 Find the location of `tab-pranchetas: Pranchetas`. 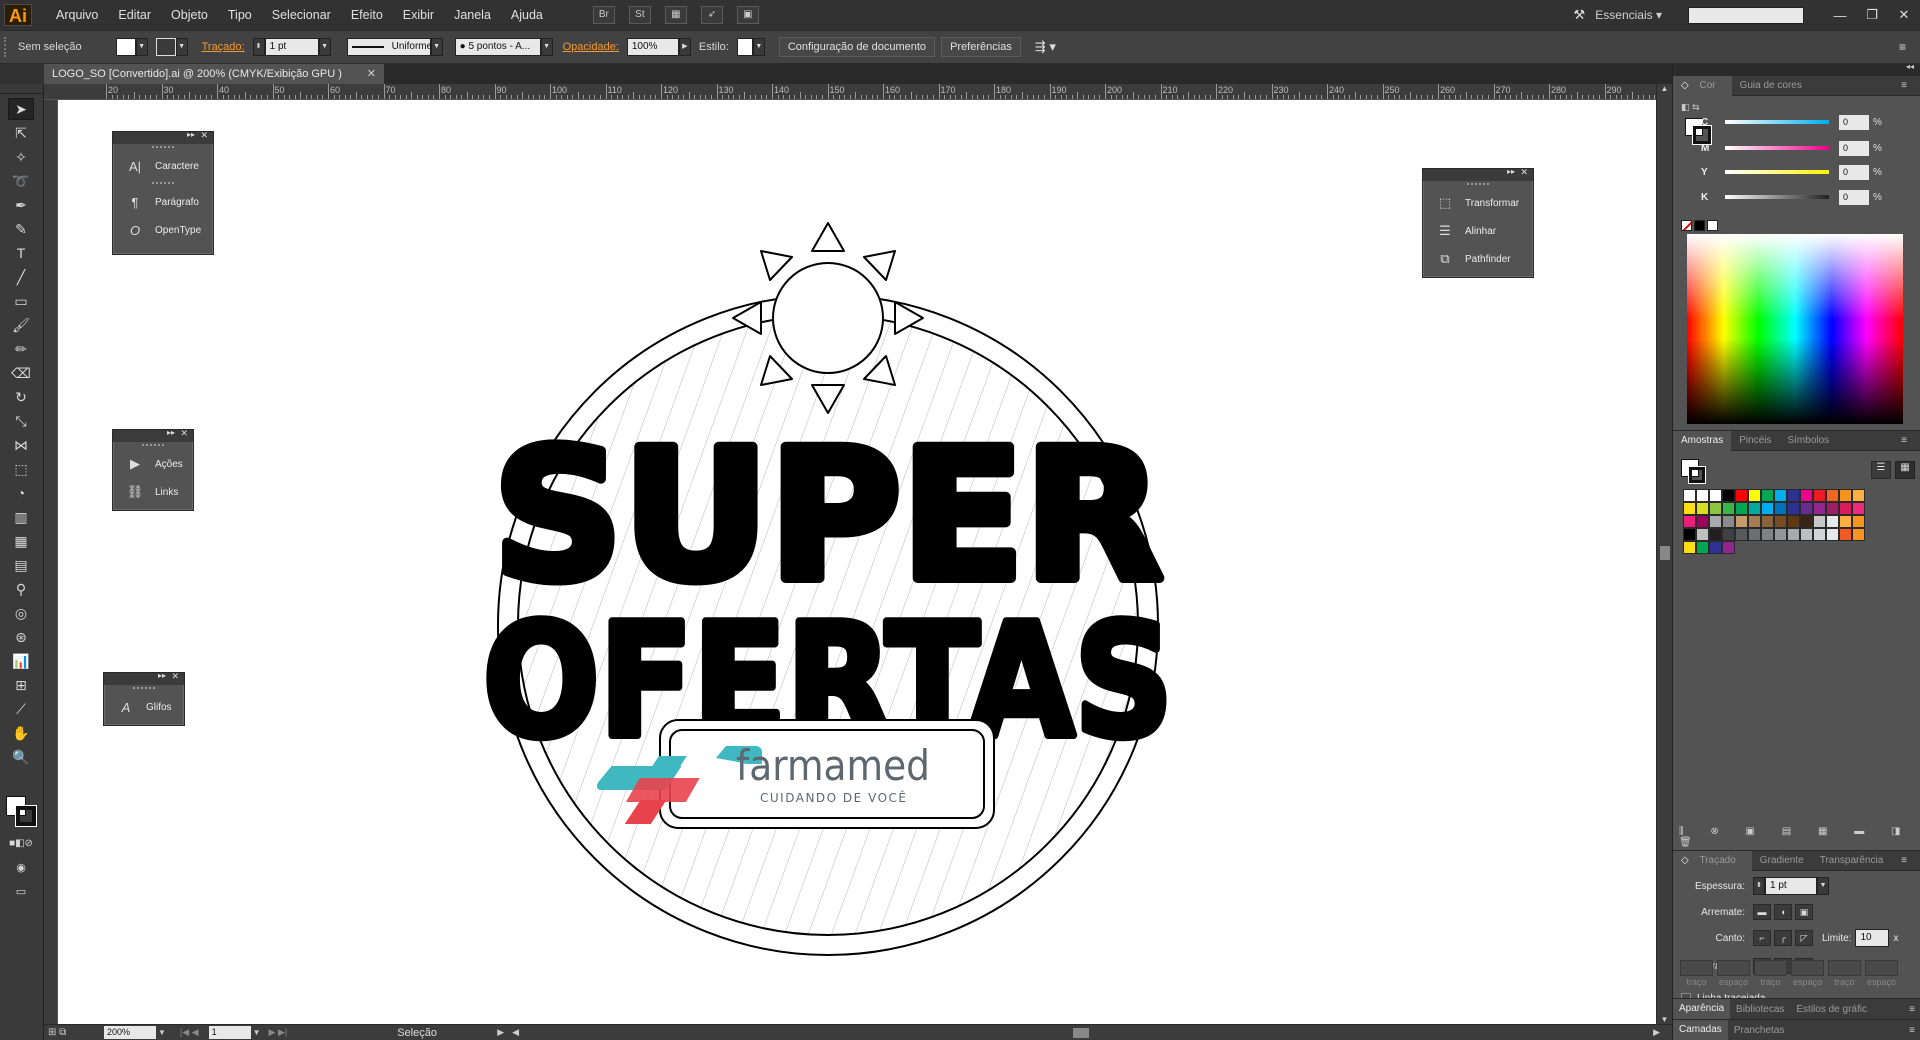

tab-pranchetas: Pranchetas is located at coordinates (1759, 1030).